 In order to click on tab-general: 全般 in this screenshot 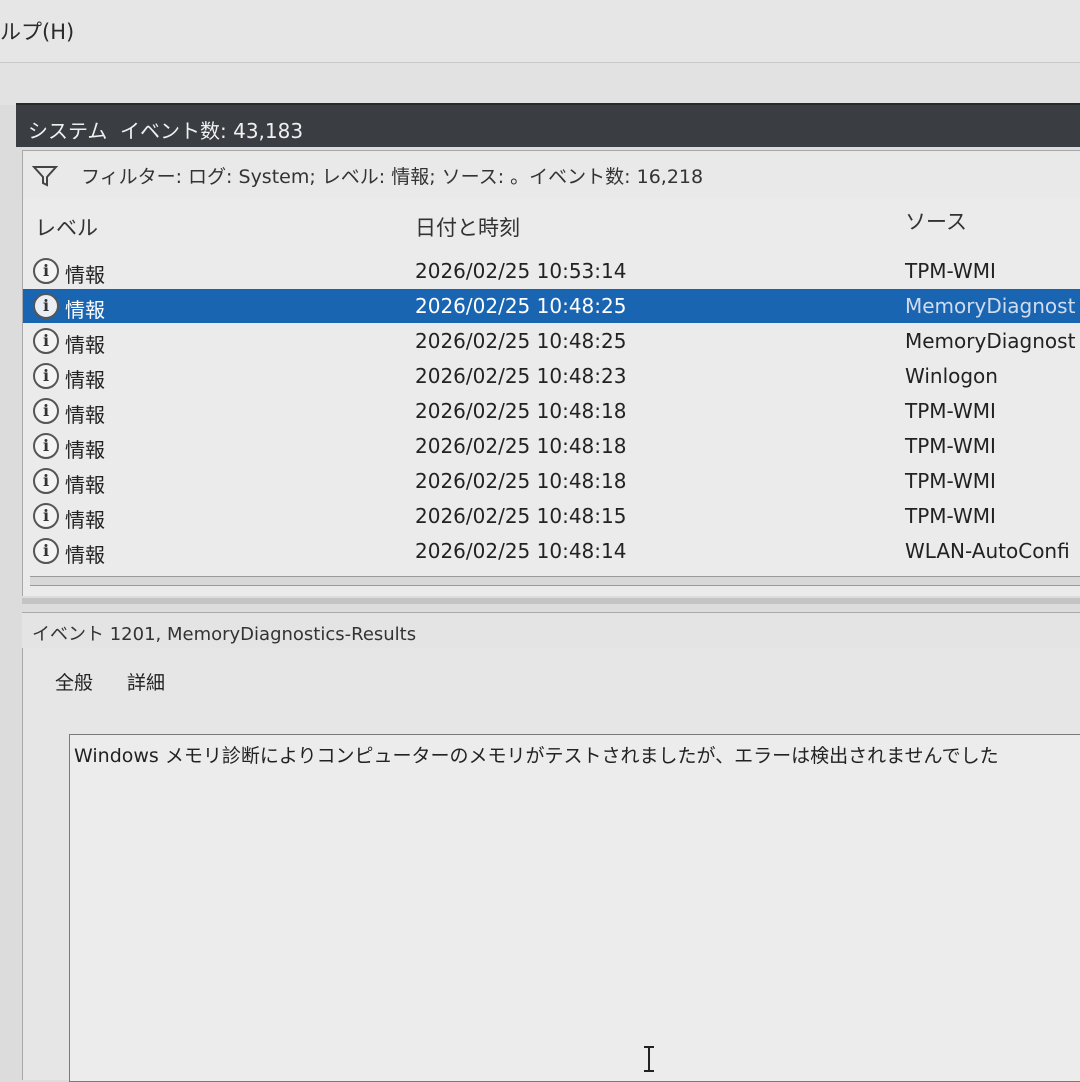, I will do `click(74, 681)`.